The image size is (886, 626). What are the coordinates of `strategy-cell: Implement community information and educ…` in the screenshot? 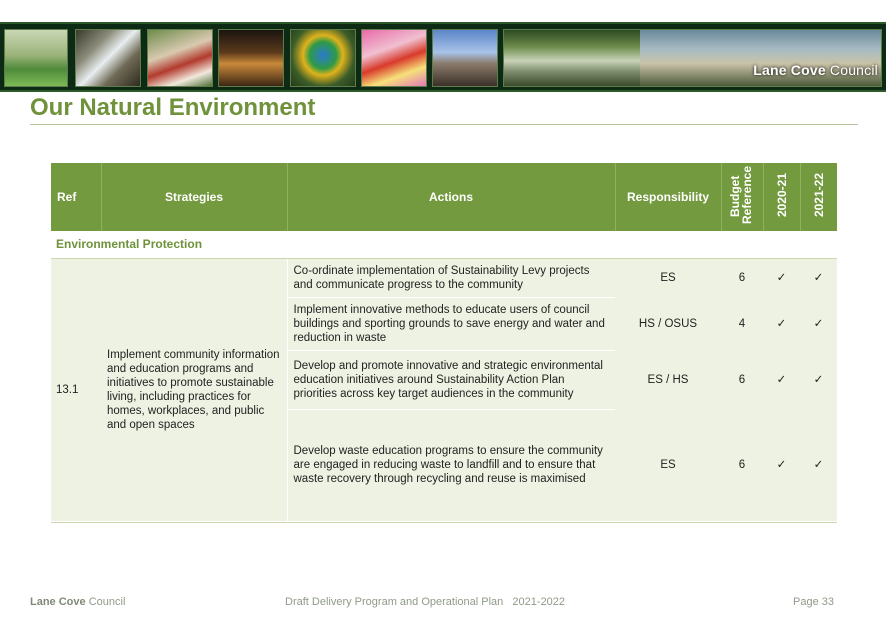 It's located at (194, 389).